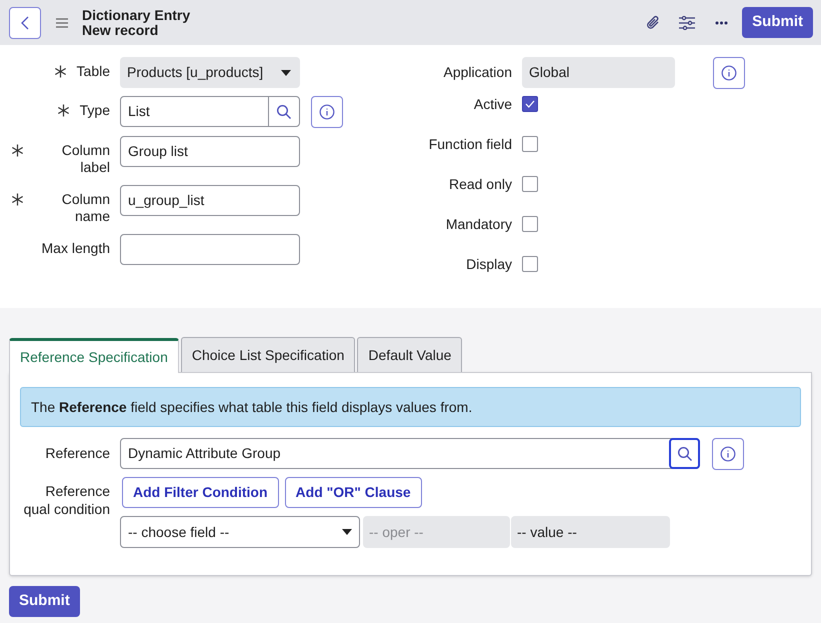  I want to click on search-button, so click(684, 453).